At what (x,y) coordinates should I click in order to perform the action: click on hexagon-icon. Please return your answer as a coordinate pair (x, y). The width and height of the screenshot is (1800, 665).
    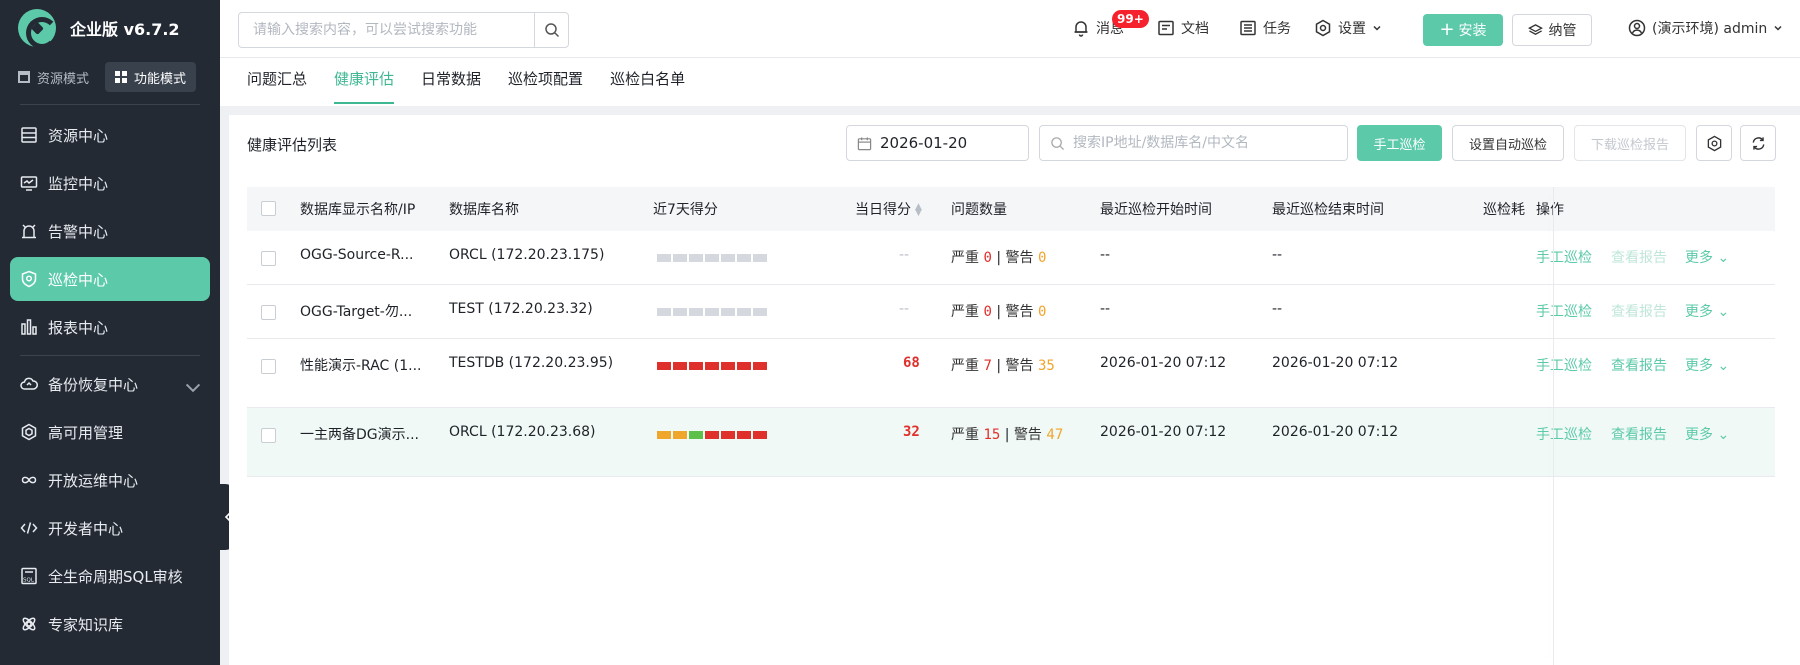
    Looking at the image, I should click on (29, 432).